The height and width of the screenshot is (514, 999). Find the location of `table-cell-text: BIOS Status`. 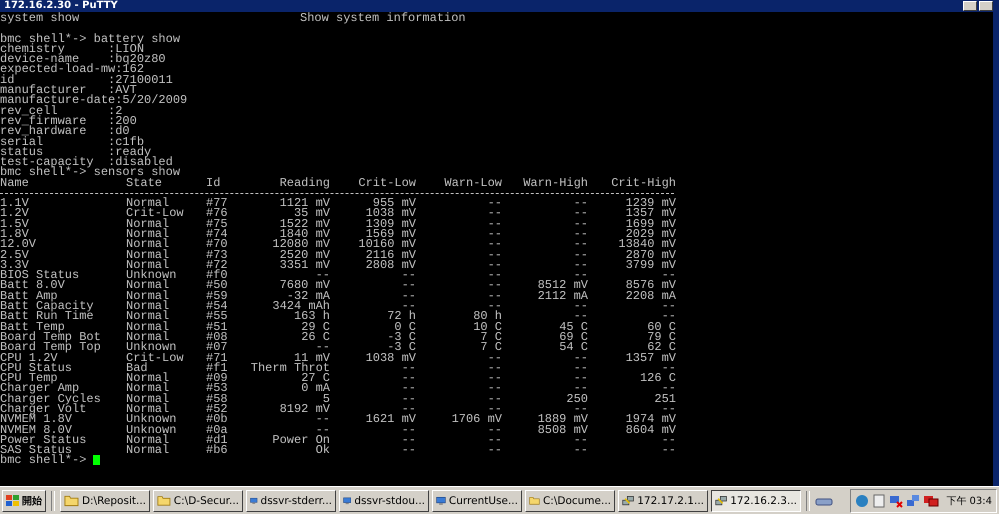

table-cell-text: BIOS Status is located at coordinates (40, 275).